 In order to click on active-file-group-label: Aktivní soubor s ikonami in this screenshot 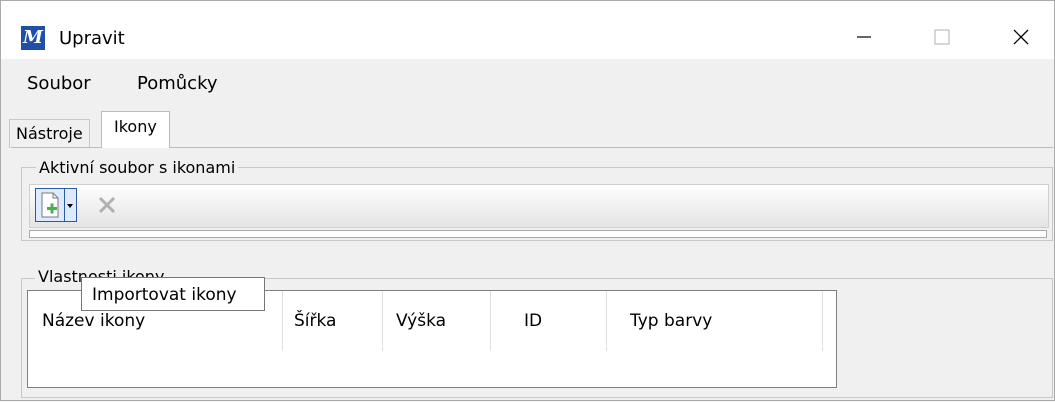, I will do `click(137, 167)`.